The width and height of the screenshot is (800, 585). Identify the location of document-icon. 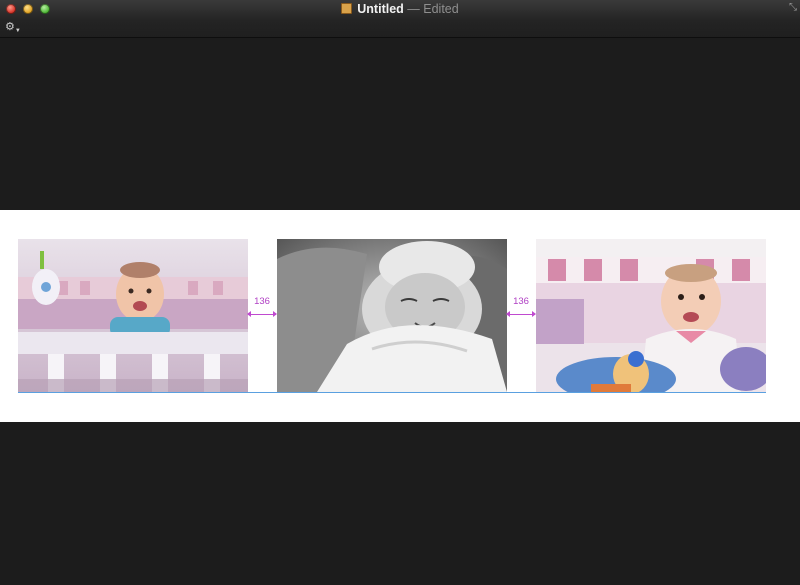
(347, 8).